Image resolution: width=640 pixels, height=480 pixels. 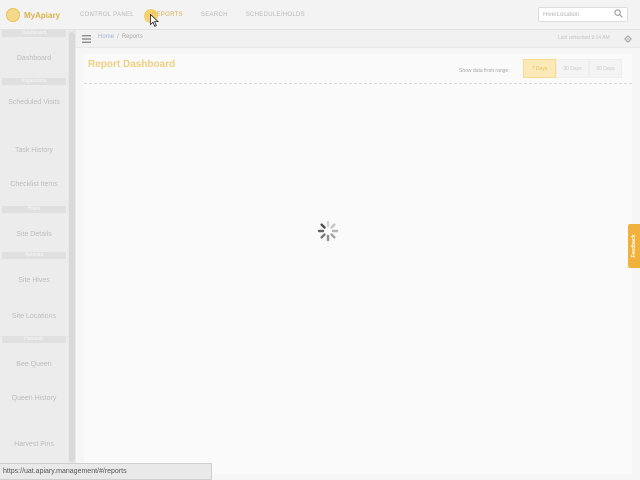 What do you see at coordinates (275, 15) in the screenshot?
I see `nav-link-schedule: SCHEDULE/HOLDS` at bounding box center [275, 15].